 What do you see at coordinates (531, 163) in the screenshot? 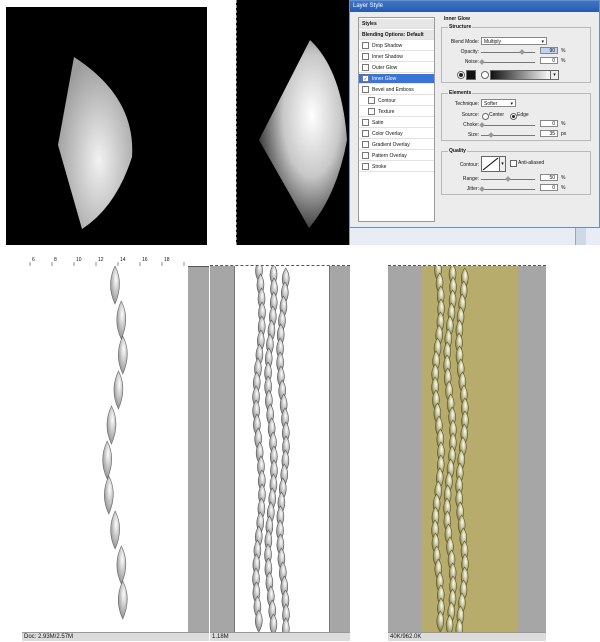
I see `anti-aliased-label: Anti-aliased` at bounding box center [531, 163].